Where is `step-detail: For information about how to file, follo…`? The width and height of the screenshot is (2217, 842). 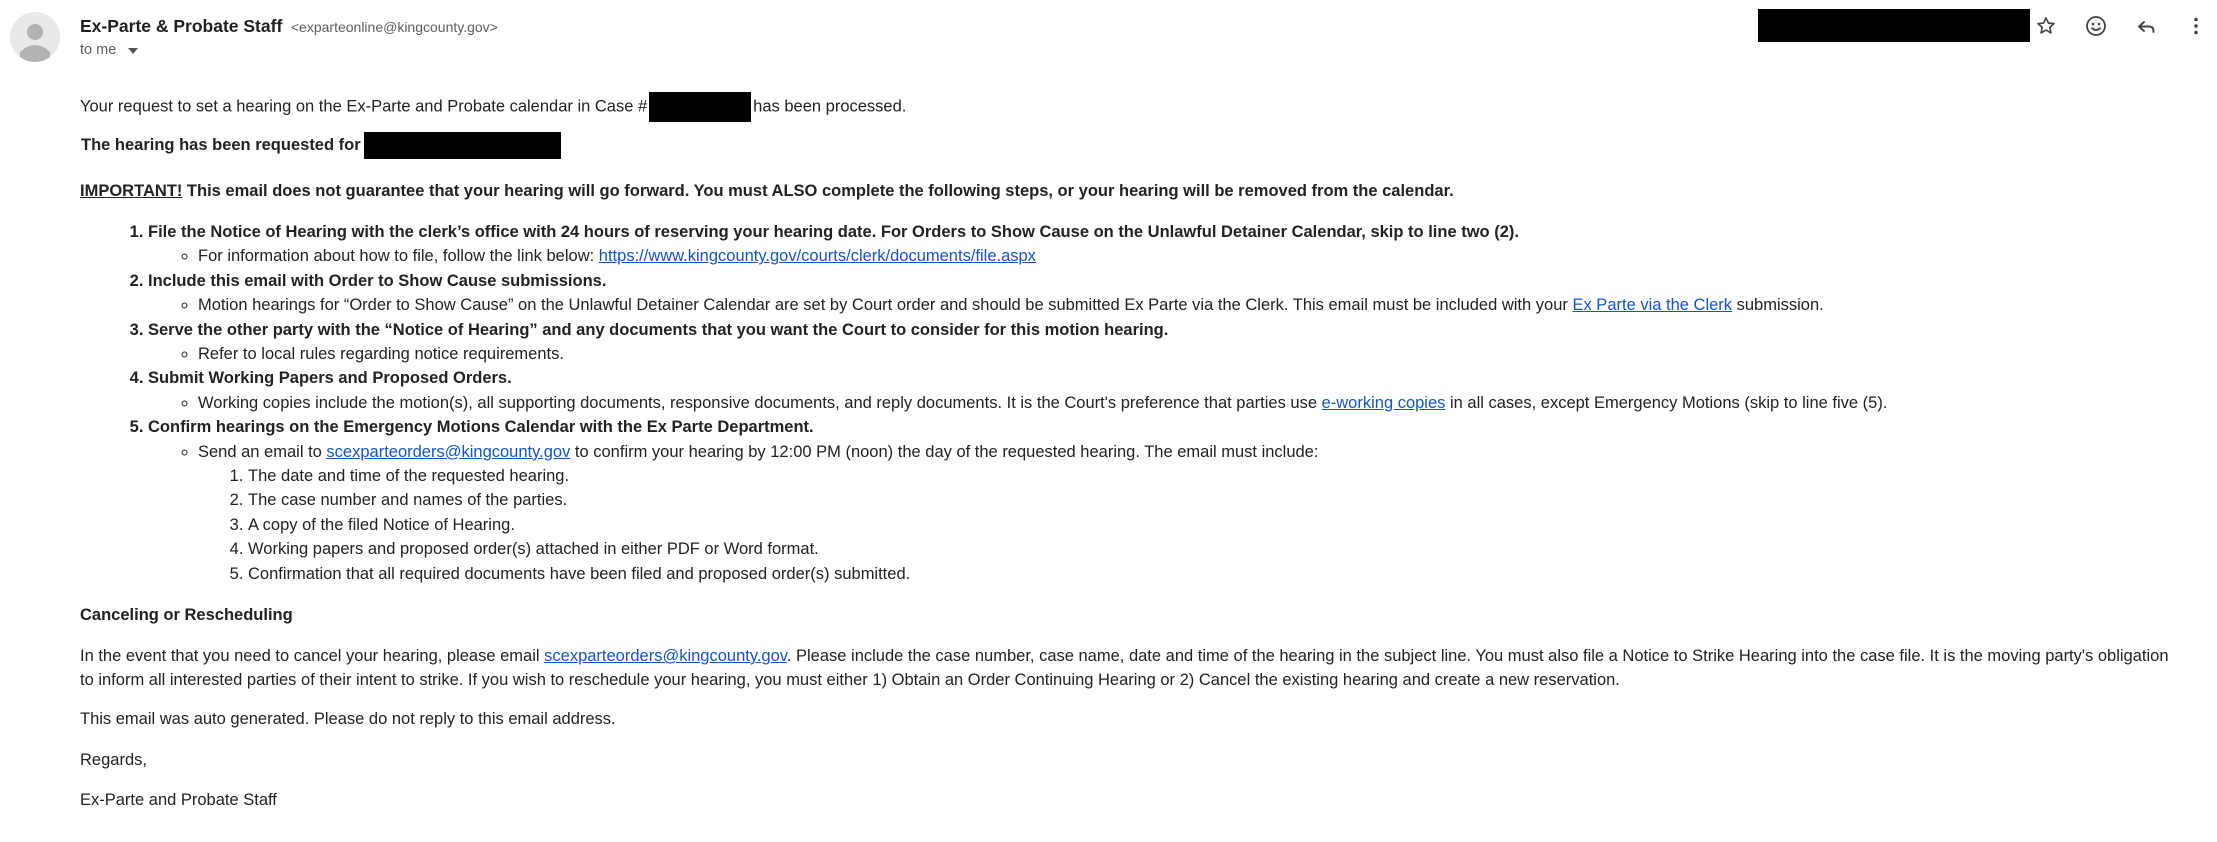 step-detail: For information about how to file, follo… is located at coordinates (1042, 256).